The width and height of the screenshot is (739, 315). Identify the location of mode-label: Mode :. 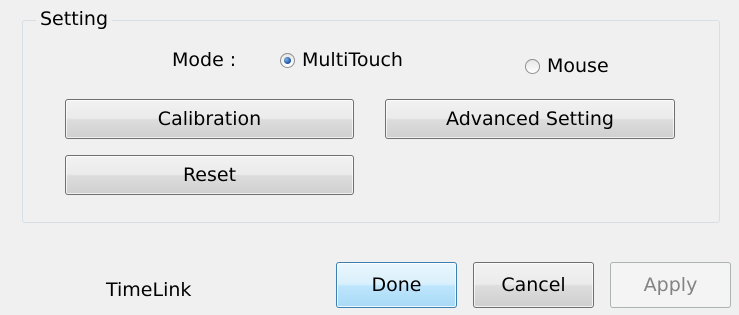
(204, 60).